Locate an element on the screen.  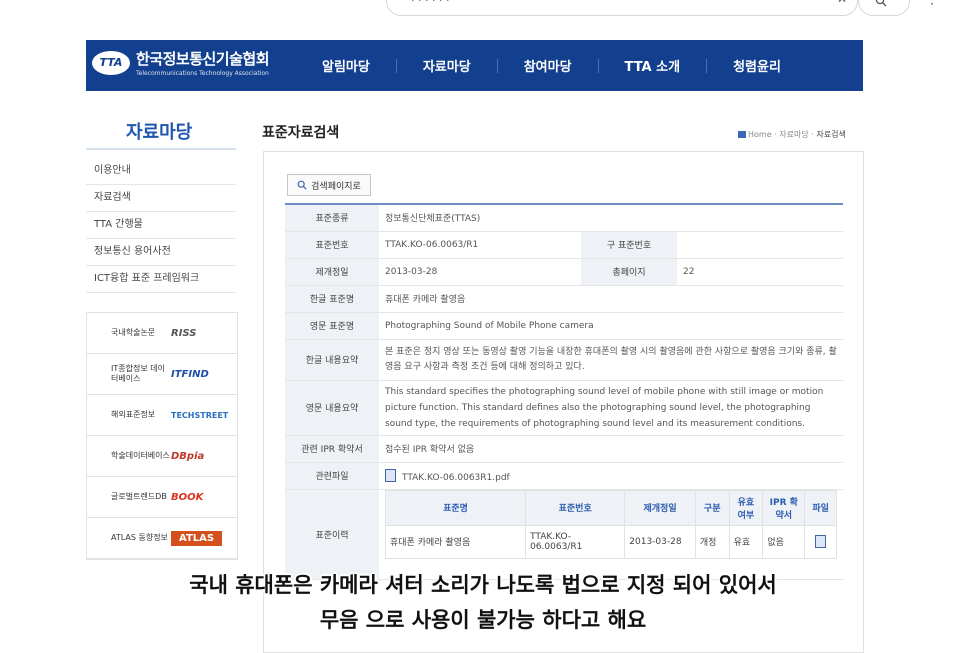
history-cell-ipr: 없음 is located at coordinates (784, 541).